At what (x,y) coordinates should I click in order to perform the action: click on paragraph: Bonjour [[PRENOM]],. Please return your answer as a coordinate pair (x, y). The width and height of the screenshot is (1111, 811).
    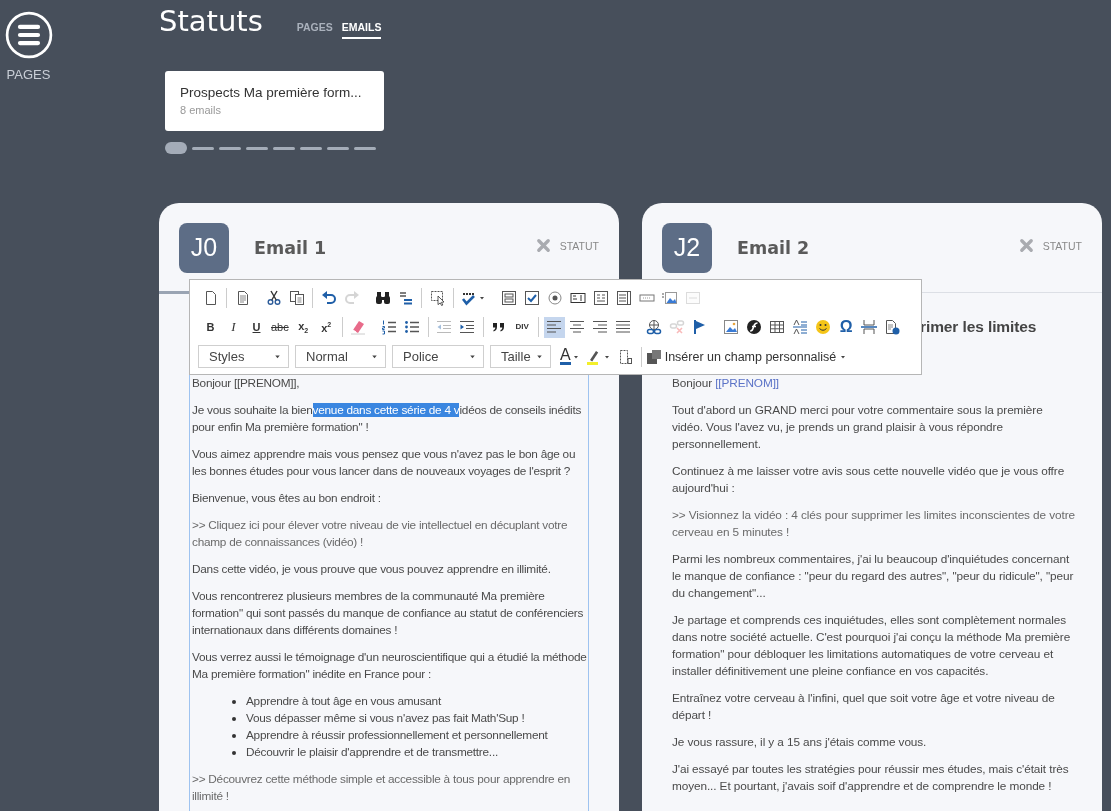
    Looking at the image, I should click on (246, 383).